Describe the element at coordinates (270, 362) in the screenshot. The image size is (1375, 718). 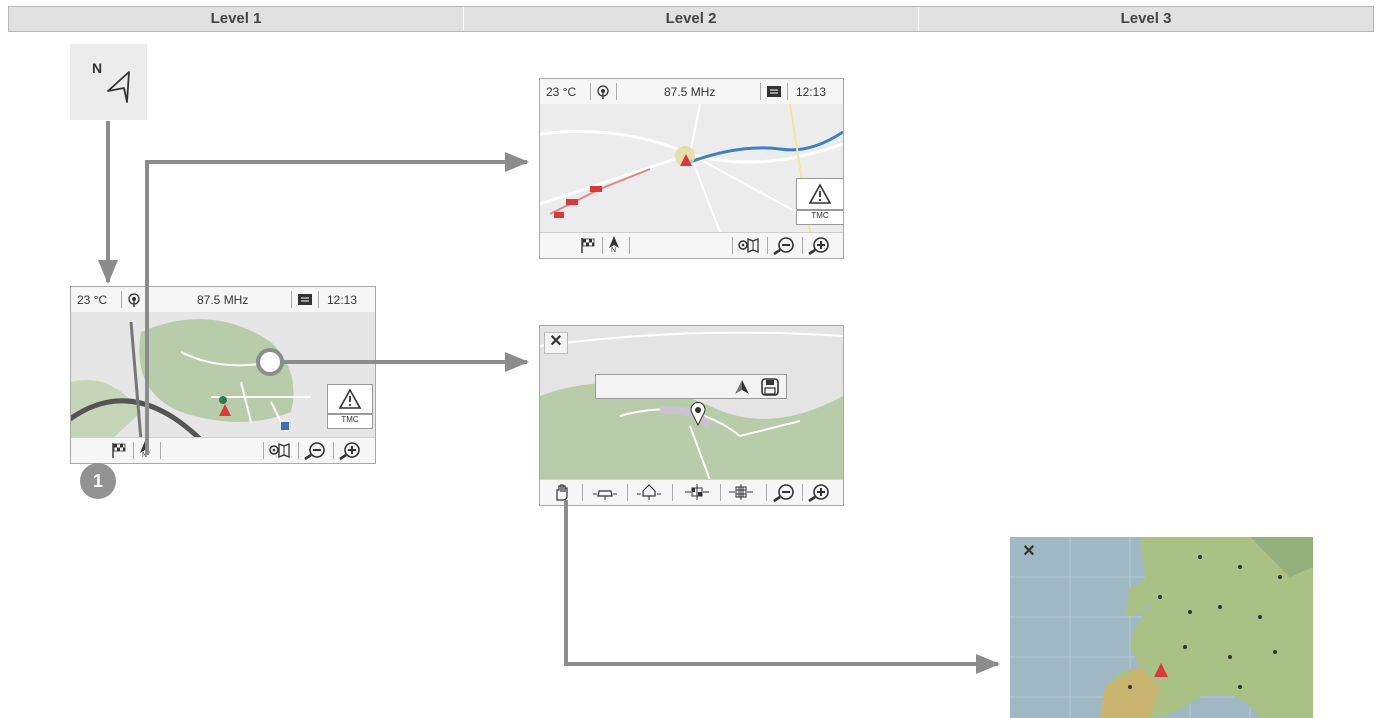
I see `cursor-ring` at that location.